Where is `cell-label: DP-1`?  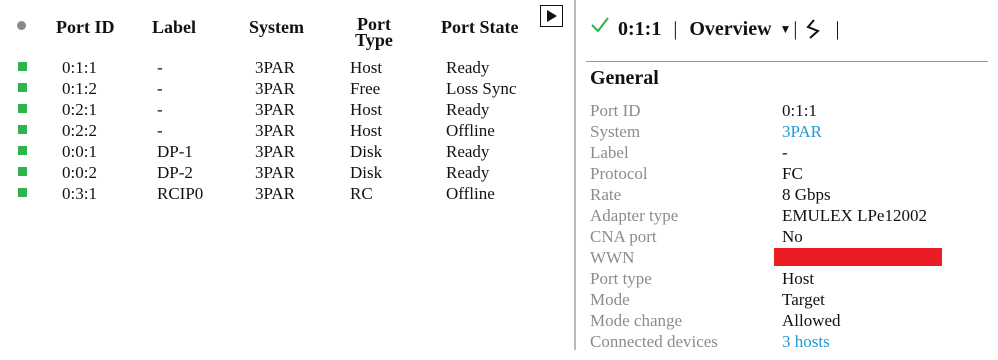 cell-label: DP-1 is located at coordinates (175, 151).